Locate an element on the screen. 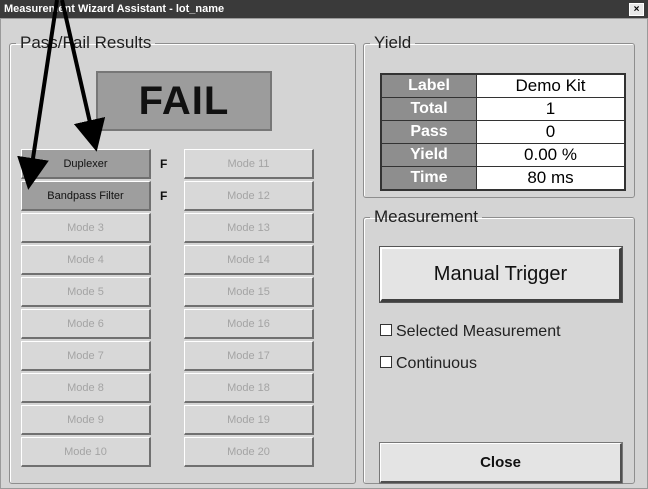  mode-button-18: Mode 18 is located at coordinates (249, 388).